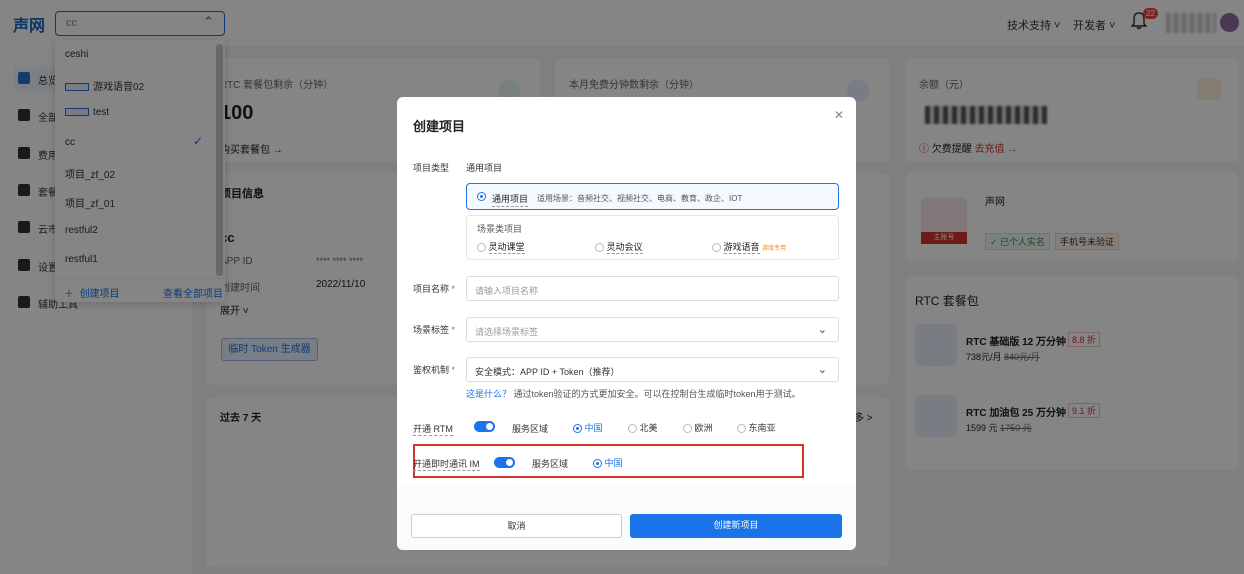  What do you see at coordinates (550, 464) in the screenshot?
I see `im-region-label: 服务区域` at bounding box center [550, 464].